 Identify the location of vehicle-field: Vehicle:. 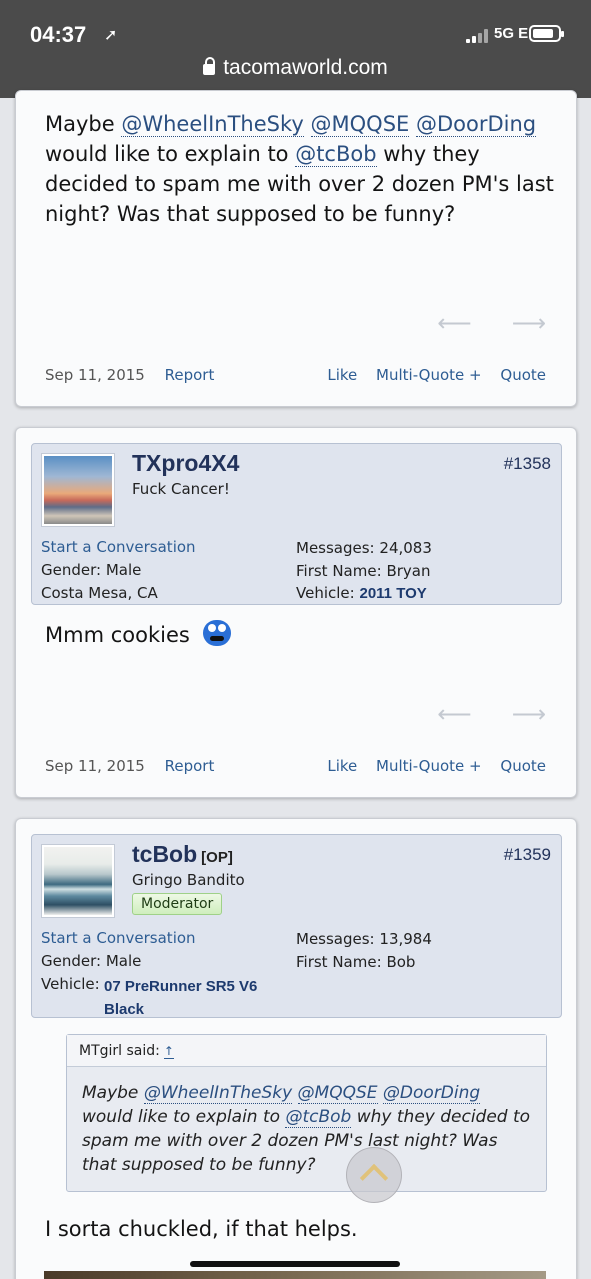
(70, 984).